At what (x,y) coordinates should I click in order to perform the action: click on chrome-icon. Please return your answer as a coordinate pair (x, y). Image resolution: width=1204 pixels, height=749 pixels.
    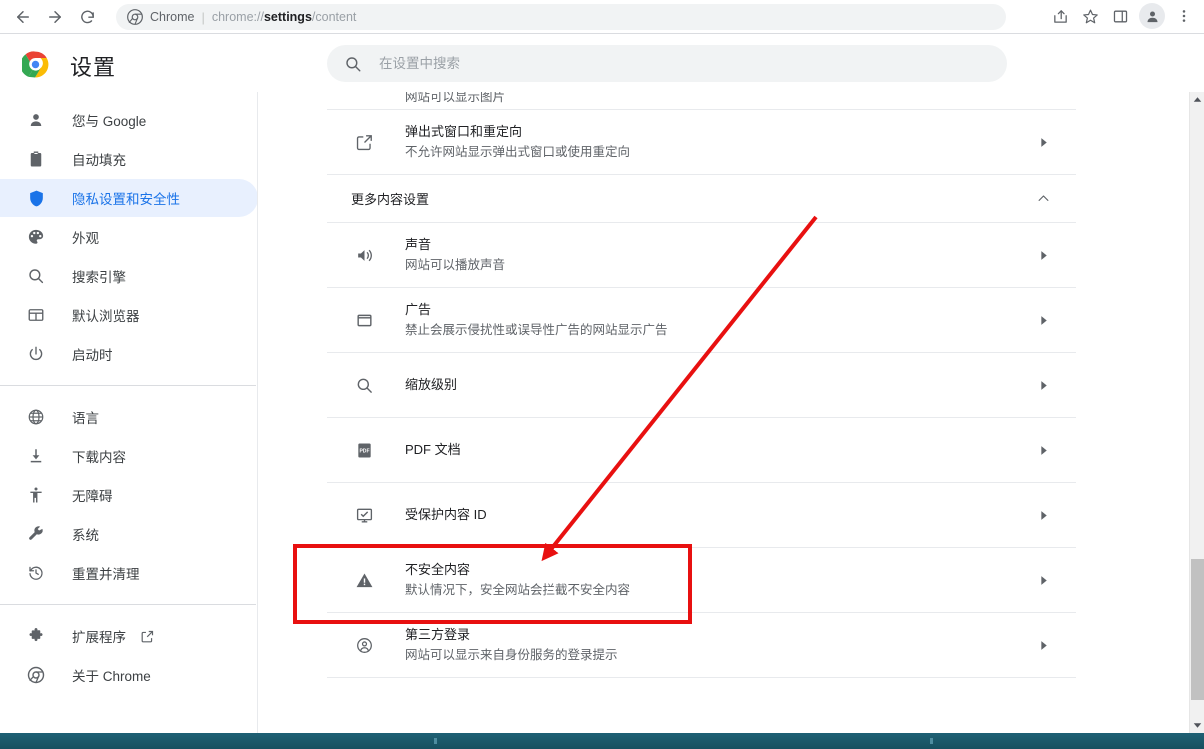
    Looking at the image, I should click on (36, 675).